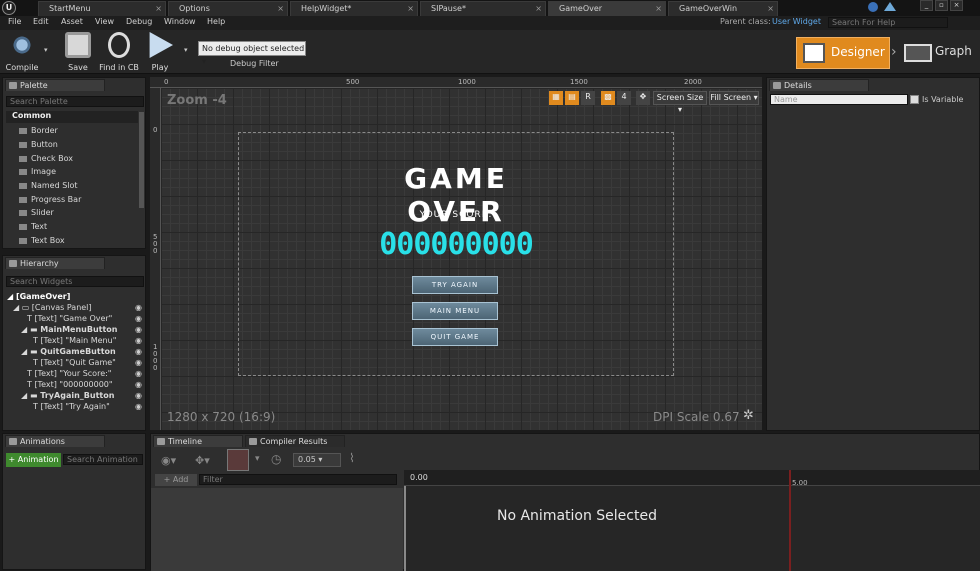  Describe the element at coordinates (52, 307) in the screenshot. I see `tree-item-canvas-panel: ◢ ▭ [Canvas Panel]` at that location.